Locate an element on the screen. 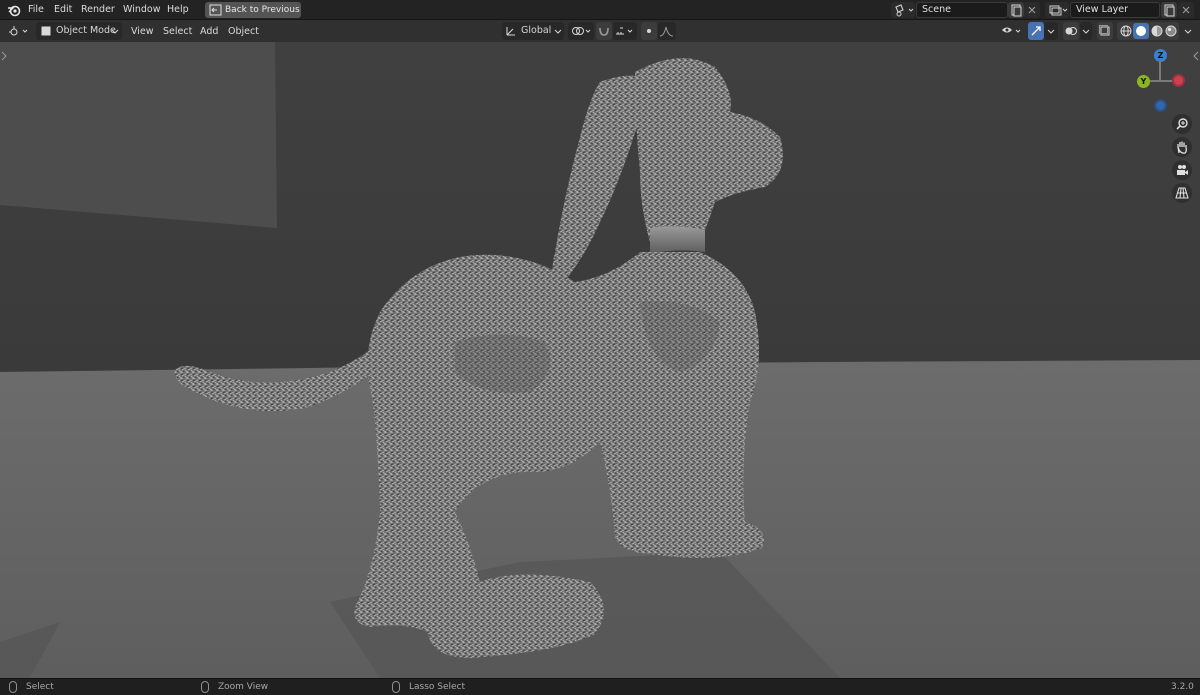 The width and height of the screenshot is (1200, 695). proportional-edit-icon is located at coordinates (649, 31).